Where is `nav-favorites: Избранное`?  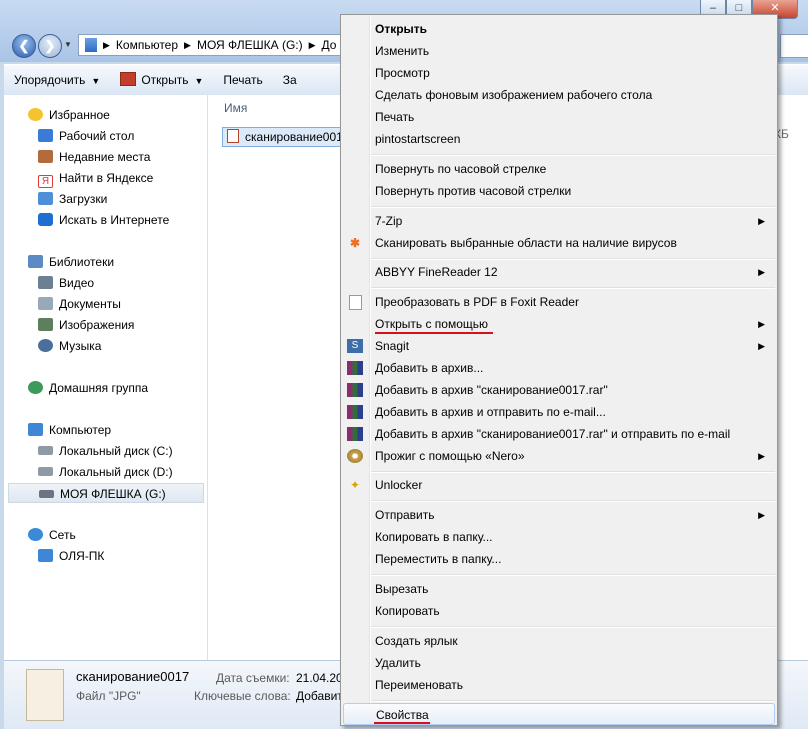
nav-favorites: Избранное is located at coordinates (128, 115).